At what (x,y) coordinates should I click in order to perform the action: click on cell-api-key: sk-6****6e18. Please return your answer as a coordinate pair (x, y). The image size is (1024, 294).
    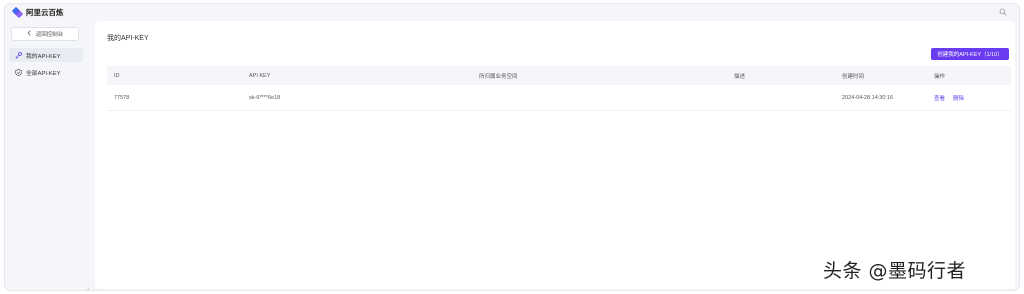
    Looking at the image, I should click on (265, 97).